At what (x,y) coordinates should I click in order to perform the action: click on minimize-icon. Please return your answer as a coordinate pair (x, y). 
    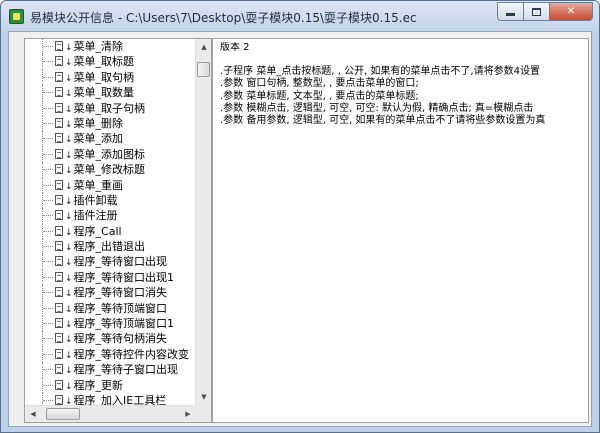
    Looking at the image, I should click on (510, 14).